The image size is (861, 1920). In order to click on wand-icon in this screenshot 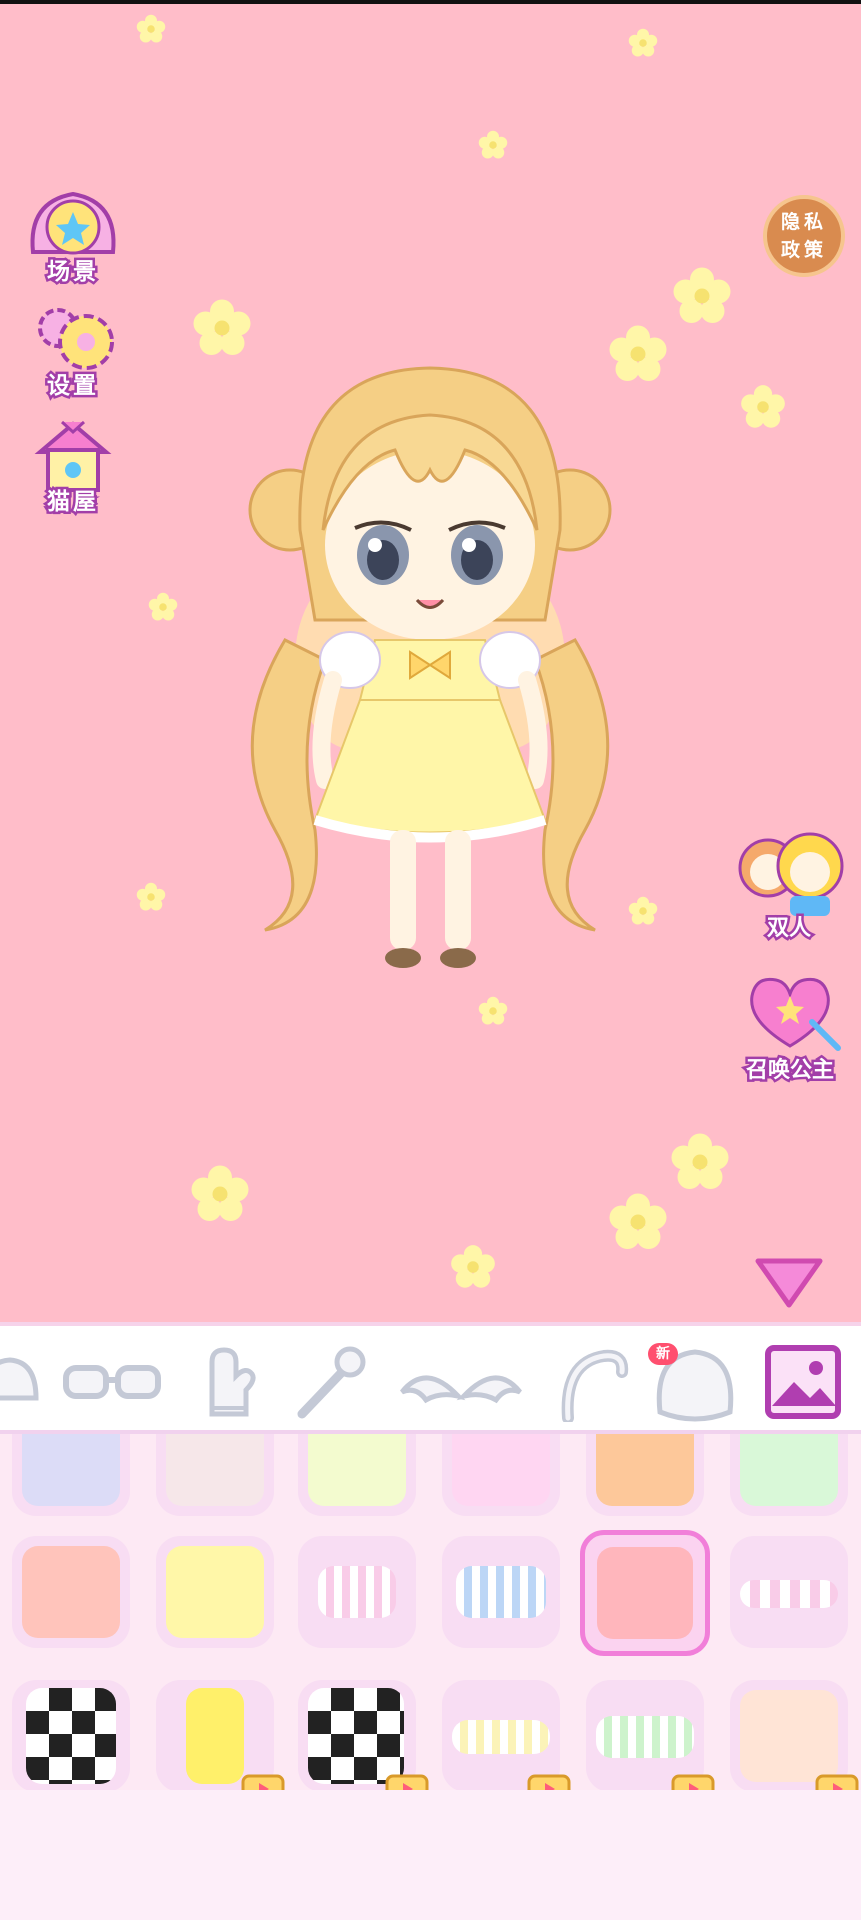, I will do `click(331, 1382)`.